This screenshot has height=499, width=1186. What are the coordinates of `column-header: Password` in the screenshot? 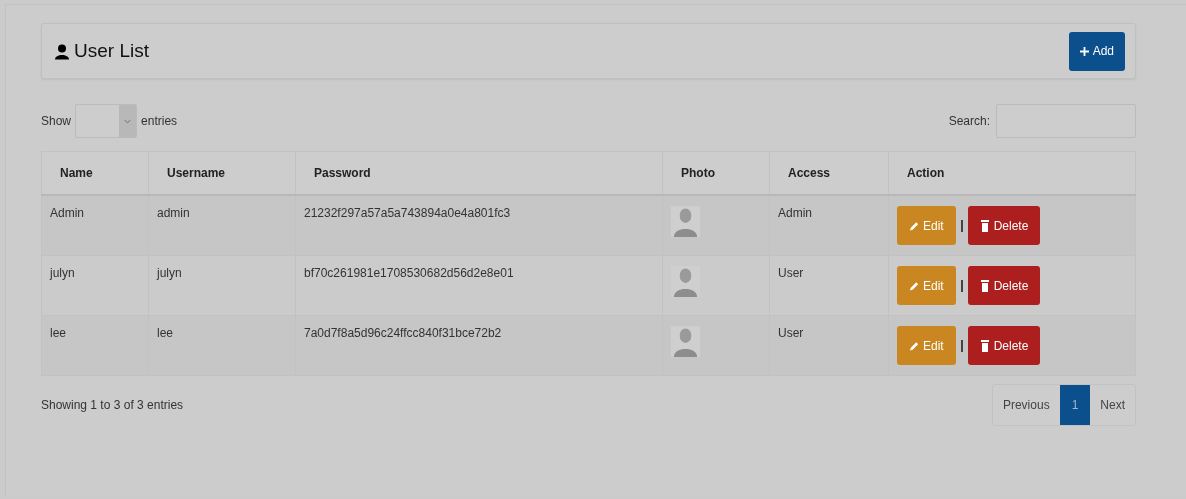 It's located at (479, 173).